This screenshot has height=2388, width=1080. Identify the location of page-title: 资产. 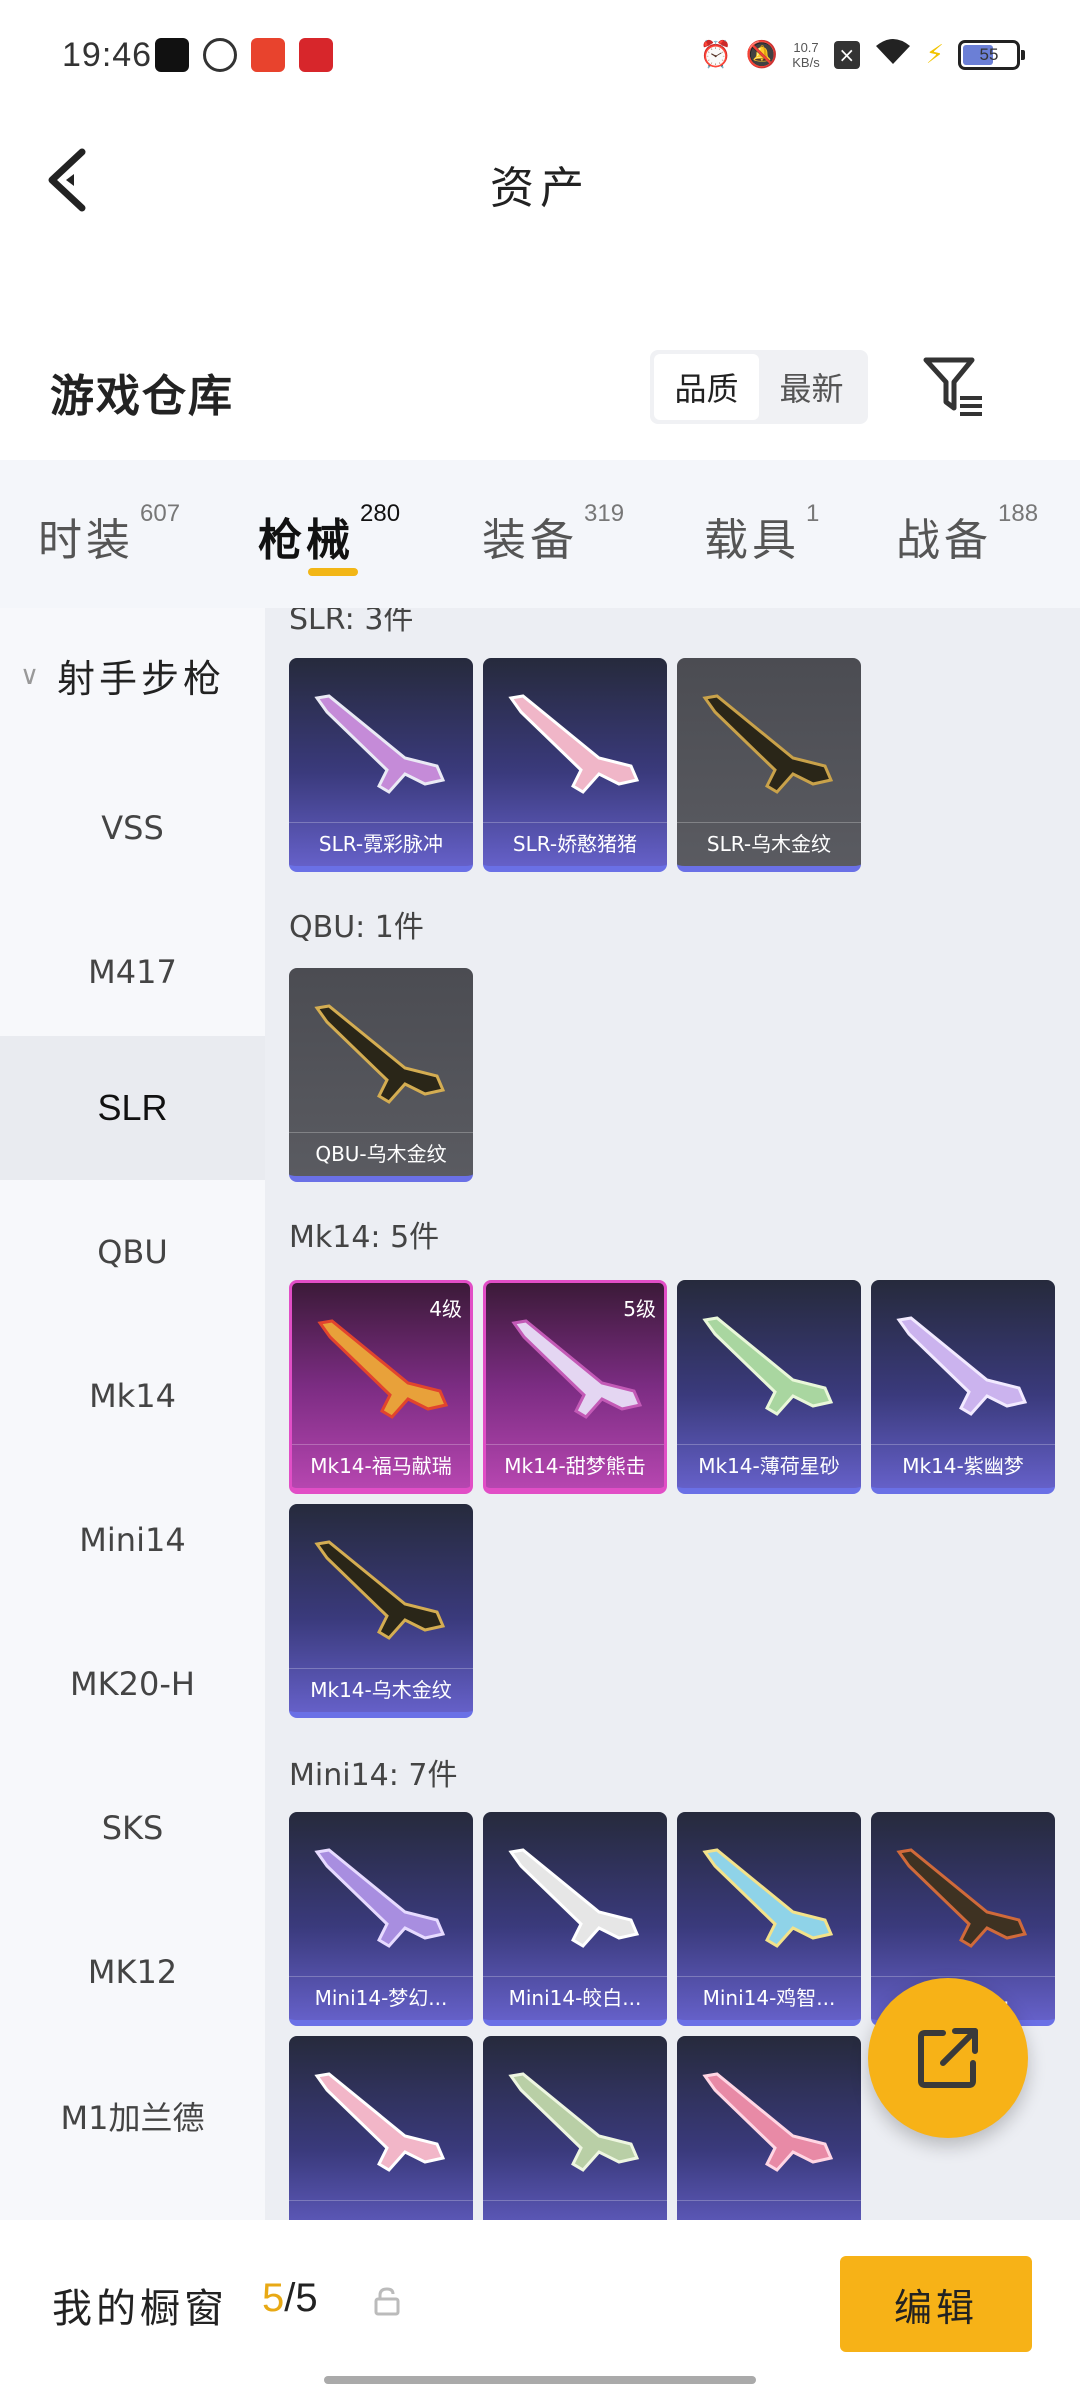
(540, 188).